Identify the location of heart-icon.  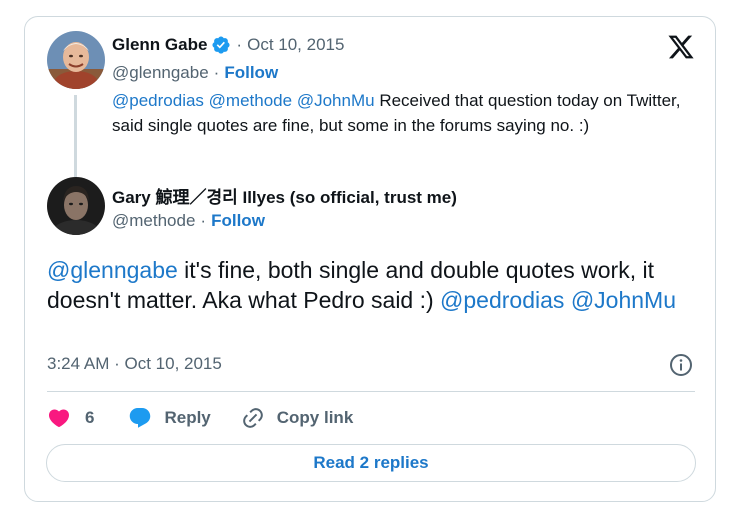
(59, 418).